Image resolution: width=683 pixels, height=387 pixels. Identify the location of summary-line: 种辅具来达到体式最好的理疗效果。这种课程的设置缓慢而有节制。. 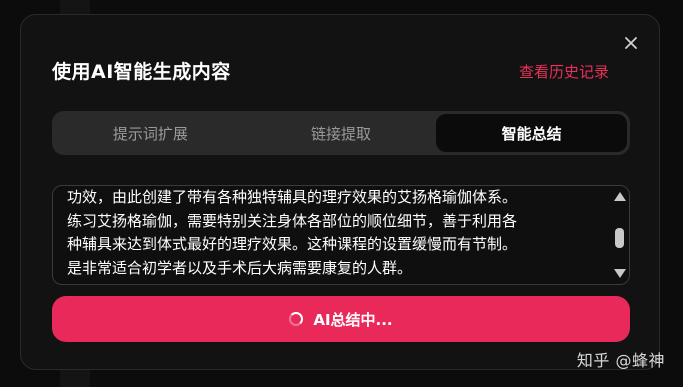
(292, 244).